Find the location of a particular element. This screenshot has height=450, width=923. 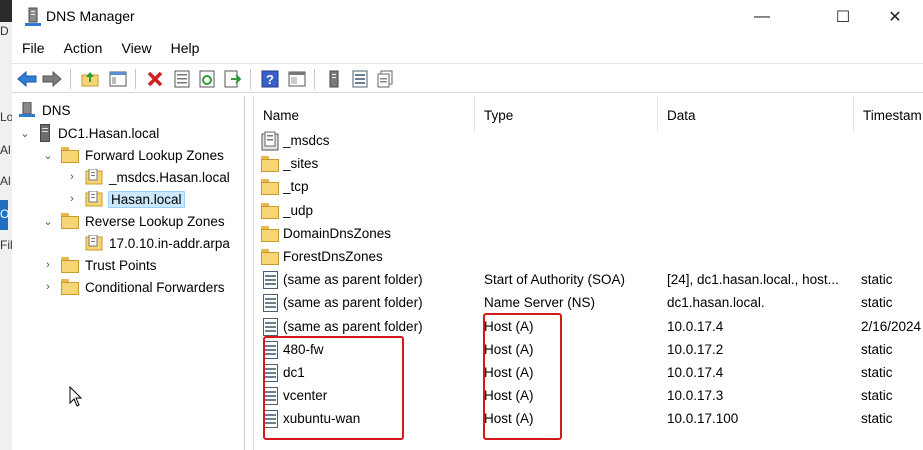

minimize-button: — is located at coordinates (762, 16).